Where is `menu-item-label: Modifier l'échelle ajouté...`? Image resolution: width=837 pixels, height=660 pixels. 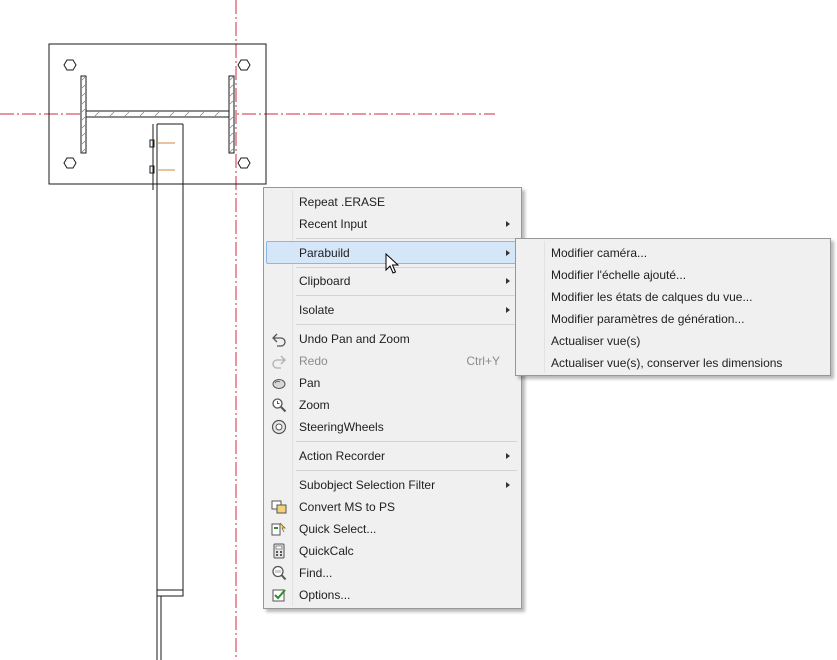 menu-item-label: Modifier l'échelle ajouté... is located at coordinates (619, 275).